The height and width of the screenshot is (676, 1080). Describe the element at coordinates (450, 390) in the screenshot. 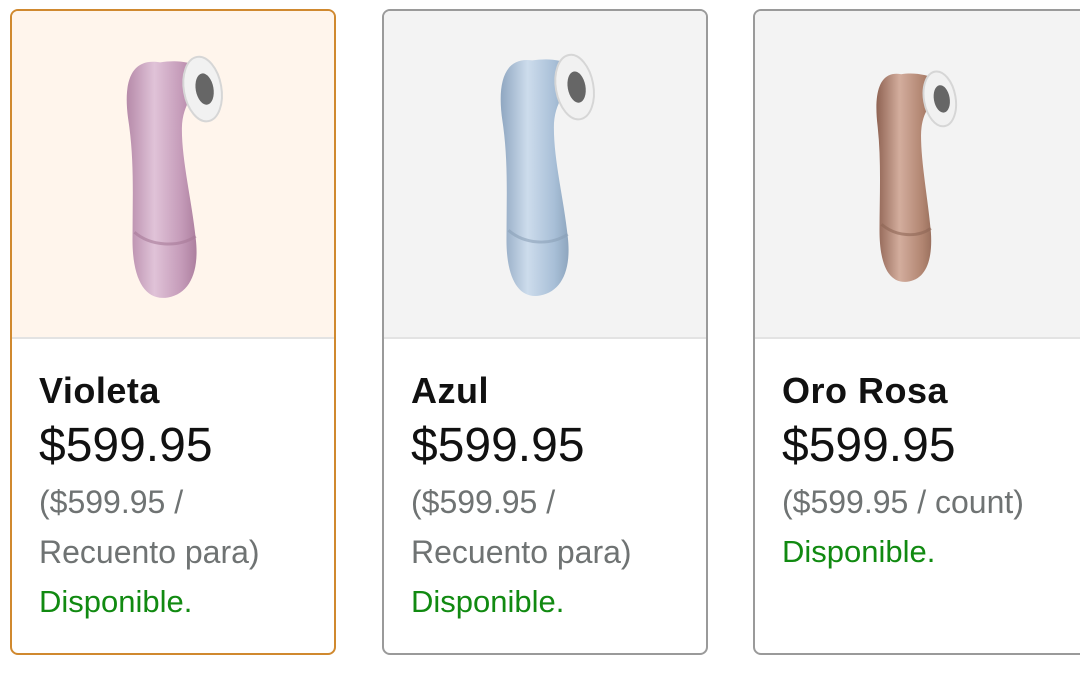

I see `variant-name: Azul` at that location.